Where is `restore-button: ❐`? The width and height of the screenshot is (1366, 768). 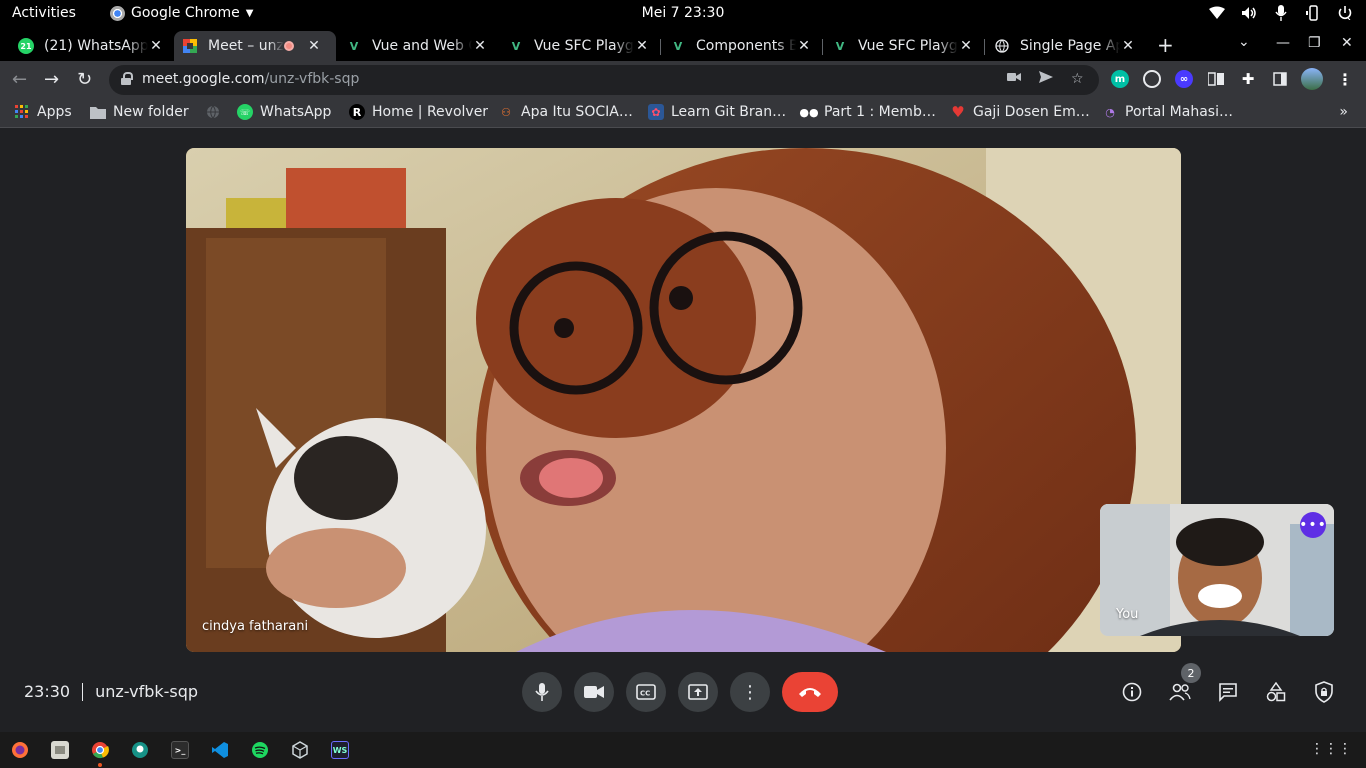
restore-button: ❐ is located at coordinates (1314, 43).